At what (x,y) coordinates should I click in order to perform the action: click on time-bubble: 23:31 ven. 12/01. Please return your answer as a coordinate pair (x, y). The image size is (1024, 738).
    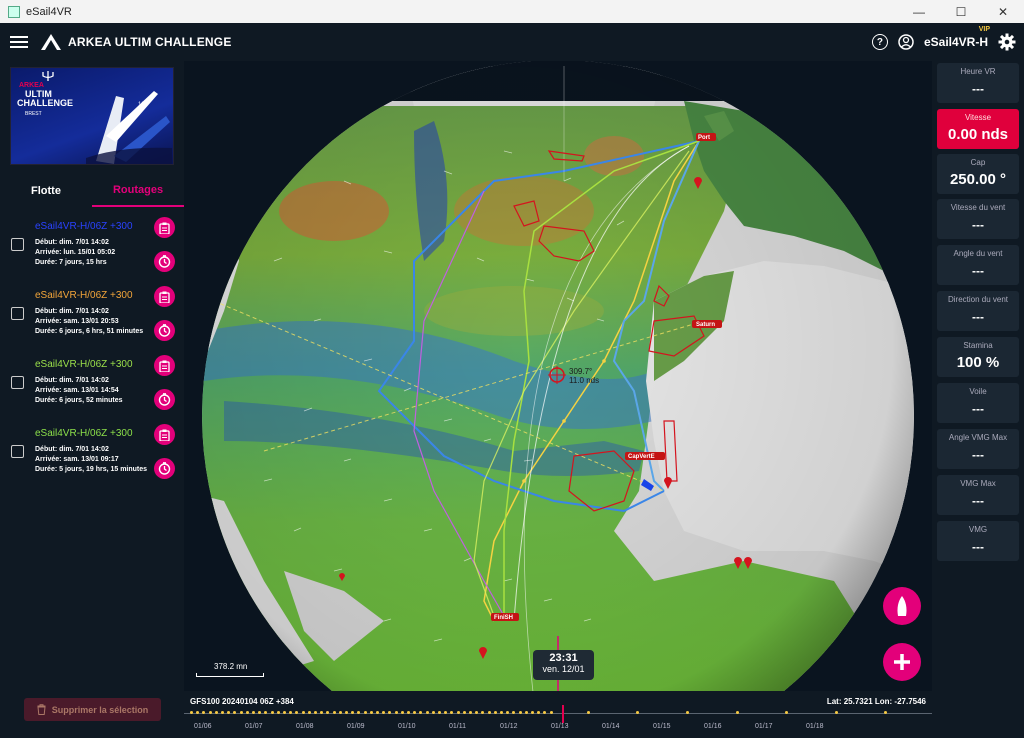
    Looking at the image, I should click on (563, 665).